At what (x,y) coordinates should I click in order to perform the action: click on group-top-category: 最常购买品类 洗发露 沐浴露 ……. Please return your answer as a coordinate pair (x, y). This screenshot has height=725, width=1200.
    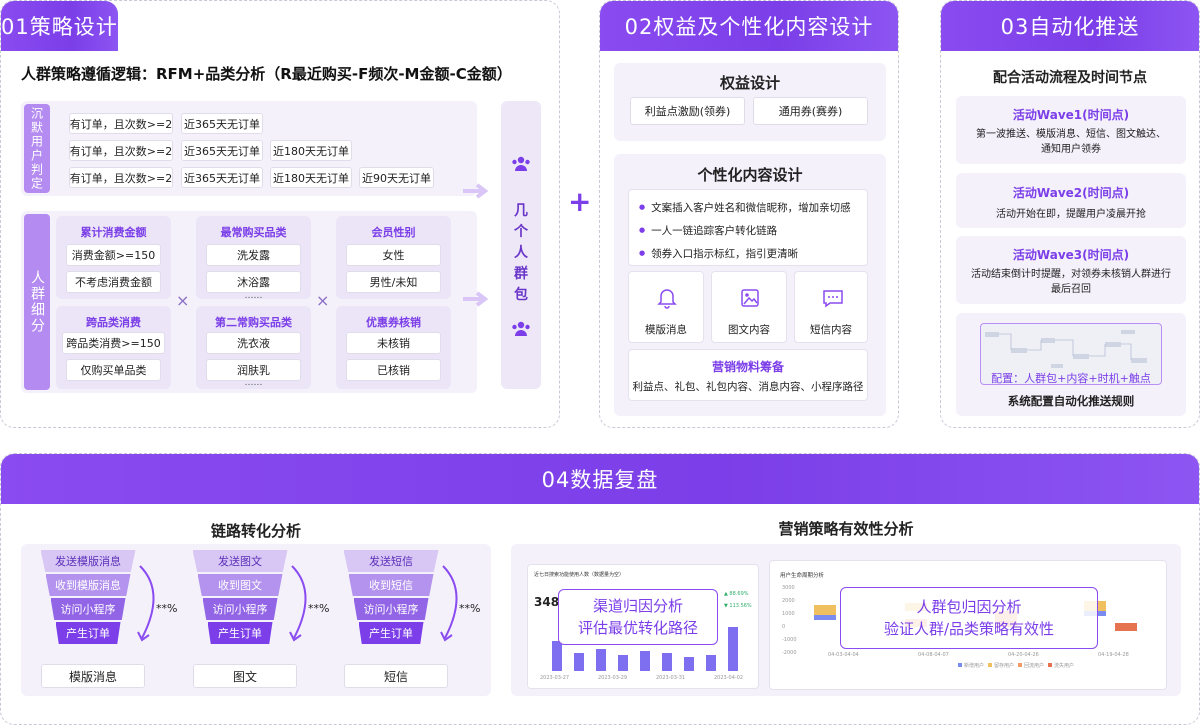
    Looking at the image, I should click on (253, 258).